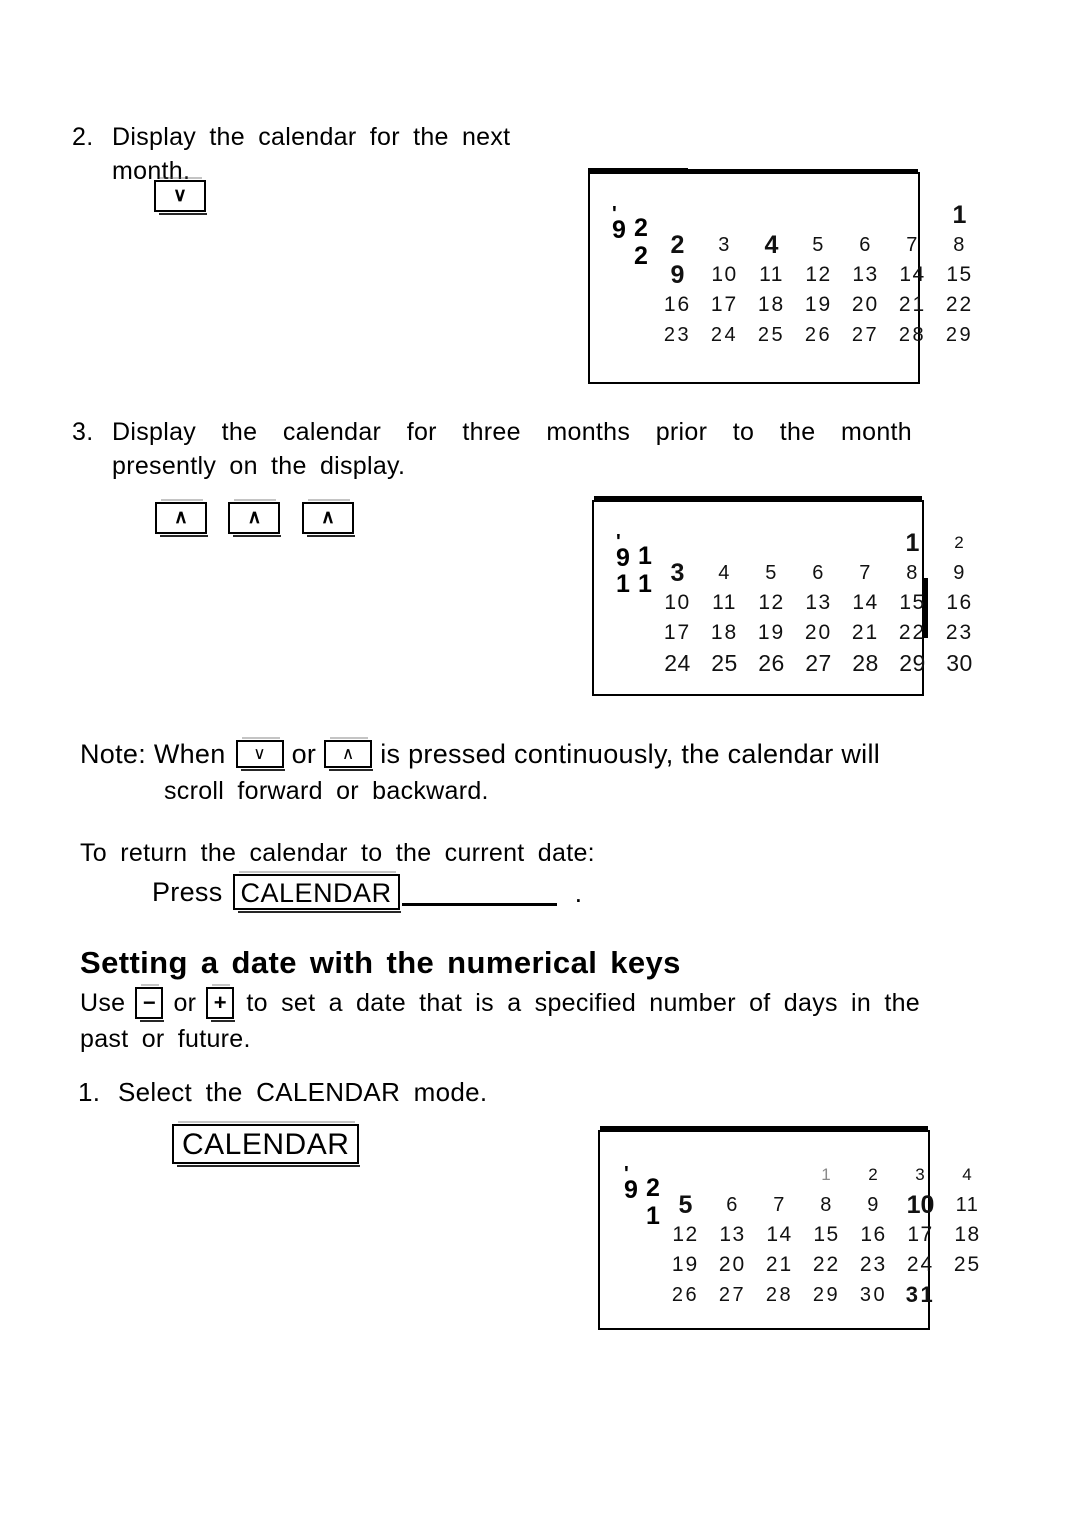  What do you see at coordinates (920, 1294) in the screenshot?
I see `day-cell: 31` at bounding box center [920, 1294].